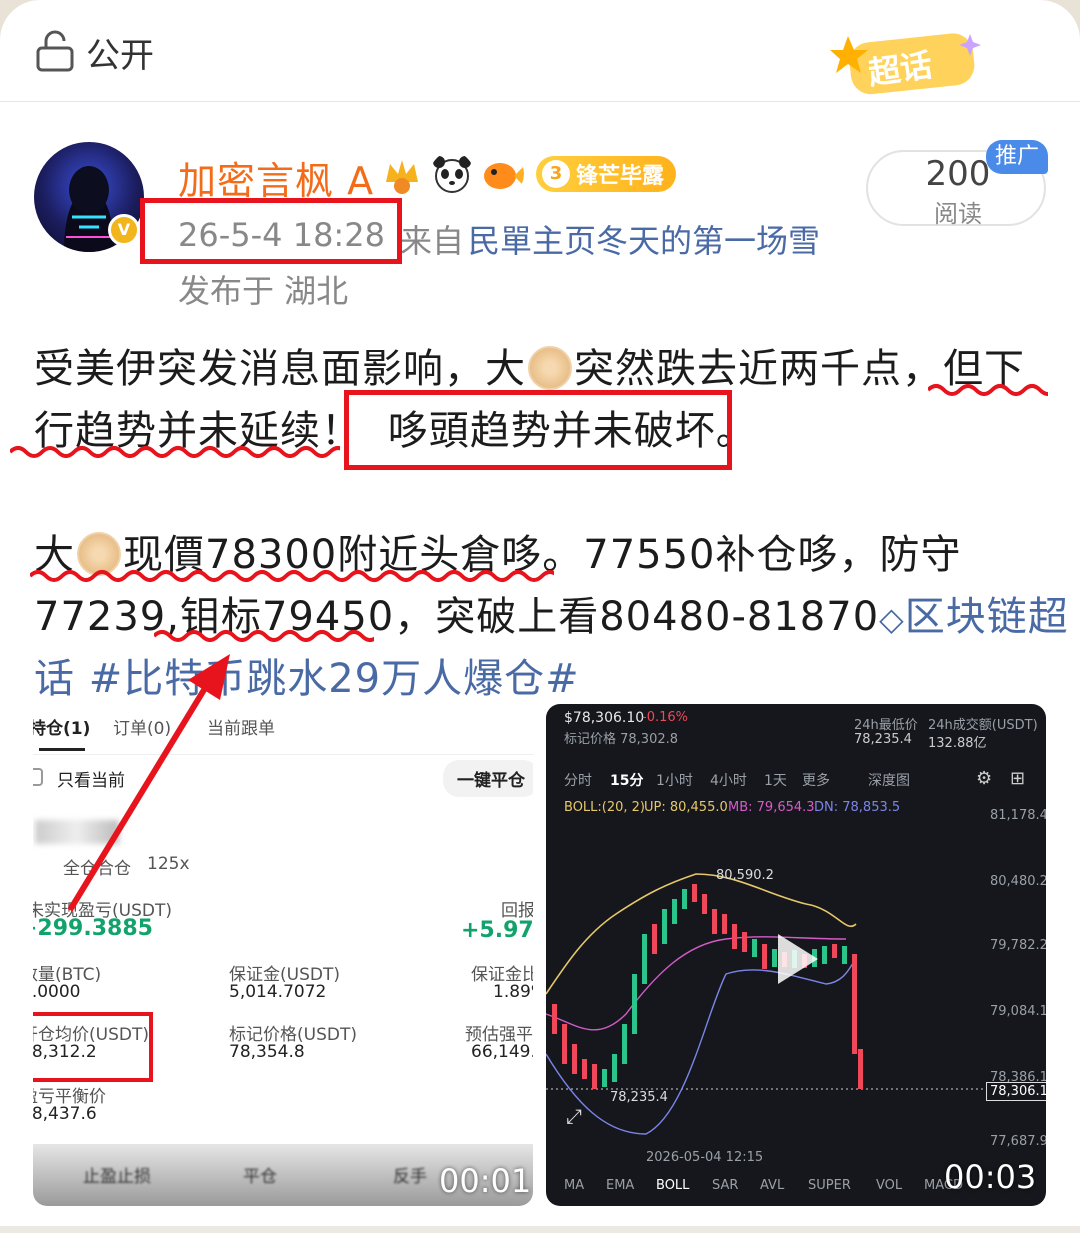  What do you see at coordinates (263, 291) in the screenshot?
I see `post-location: 发布于 湖北` at bounding box center [263, 291].